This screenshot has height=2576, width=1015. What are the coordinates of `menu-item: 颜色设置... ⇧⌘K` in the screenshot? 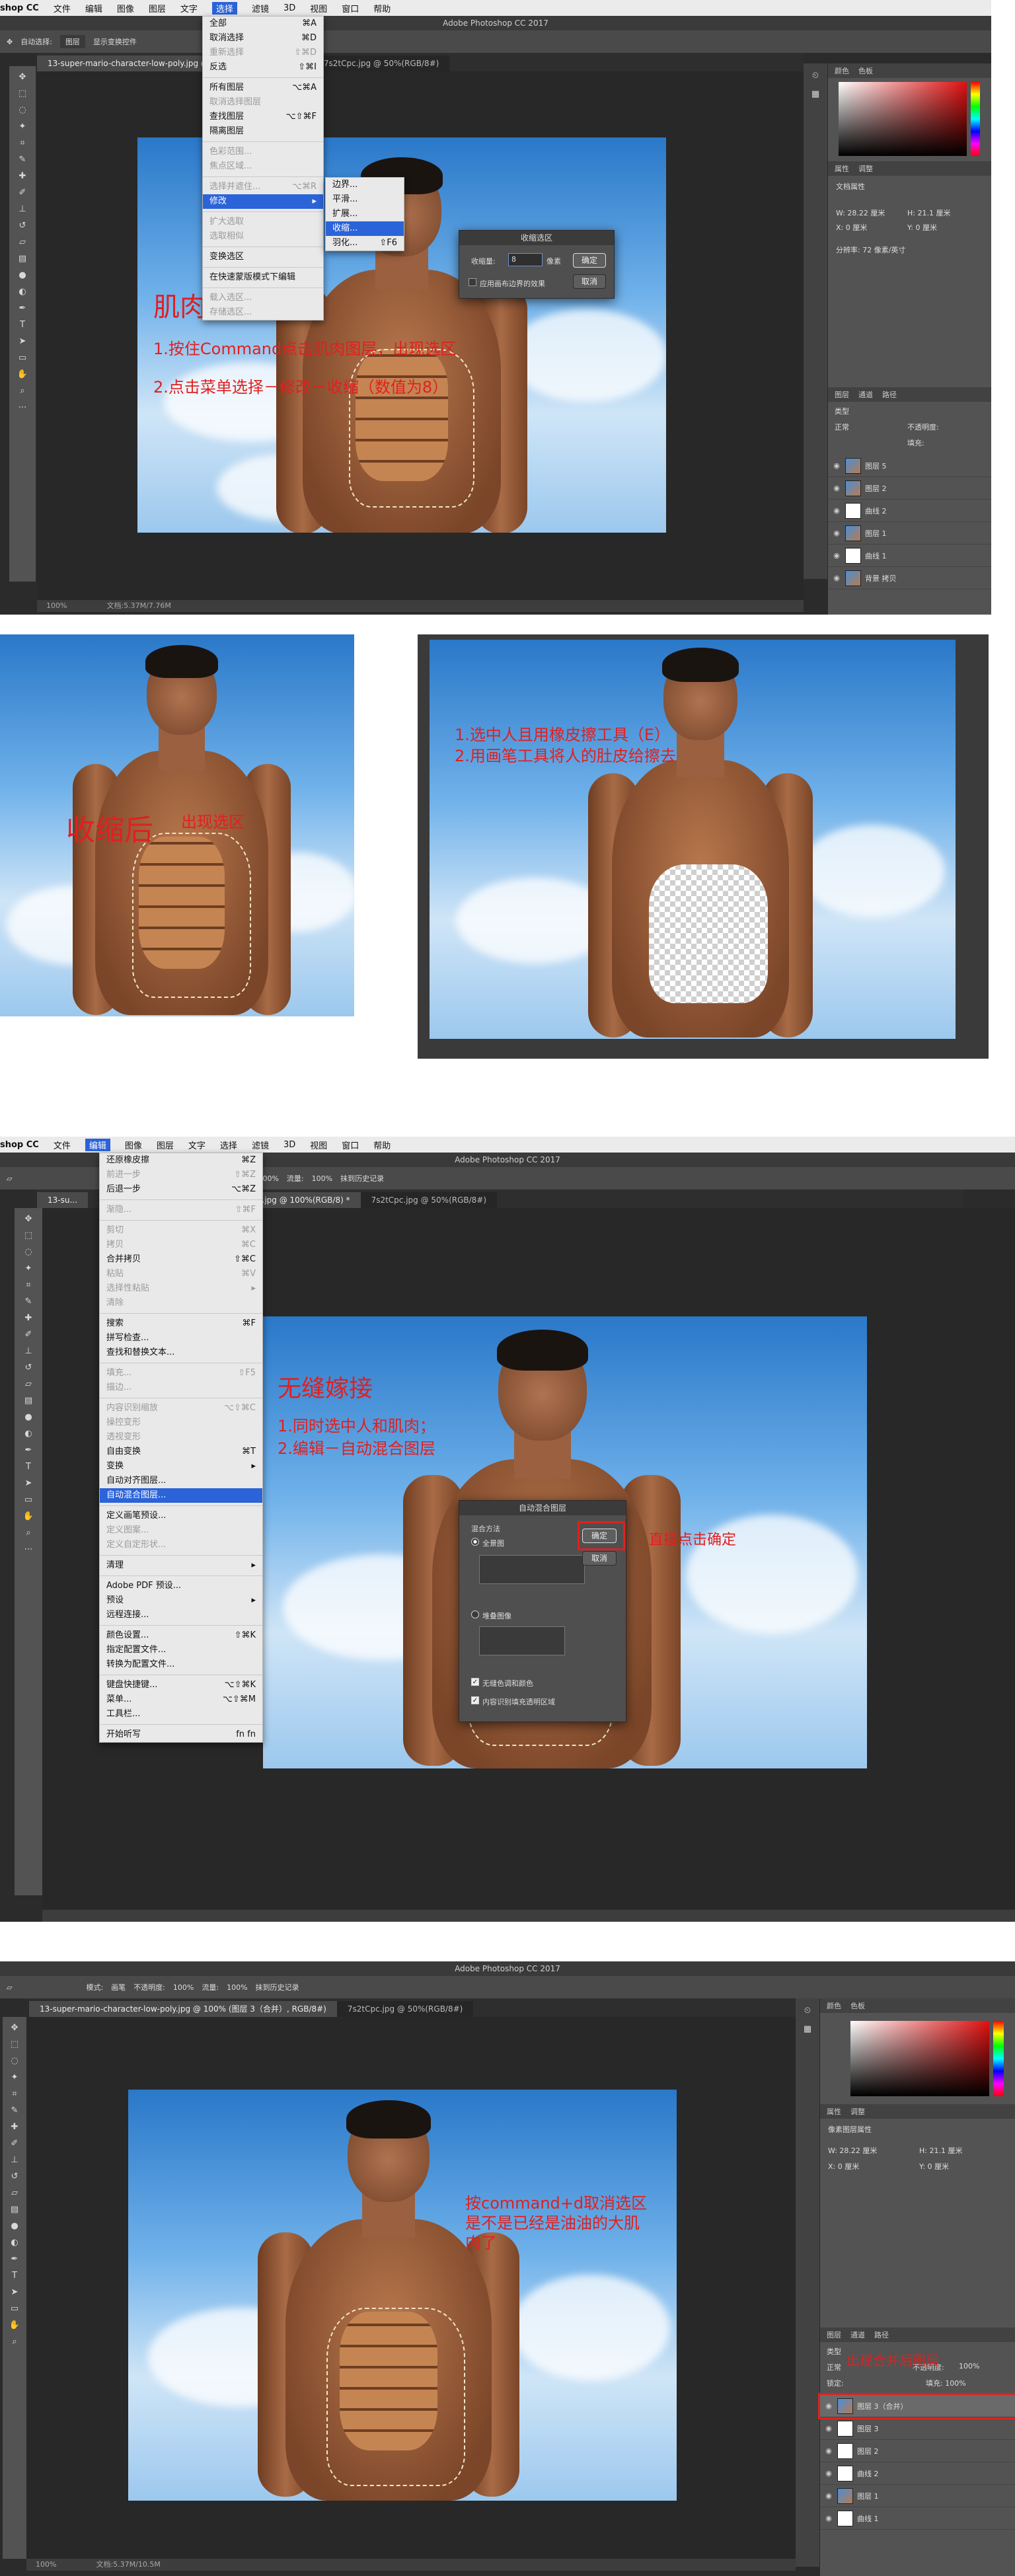 It's located at (181, 1635).